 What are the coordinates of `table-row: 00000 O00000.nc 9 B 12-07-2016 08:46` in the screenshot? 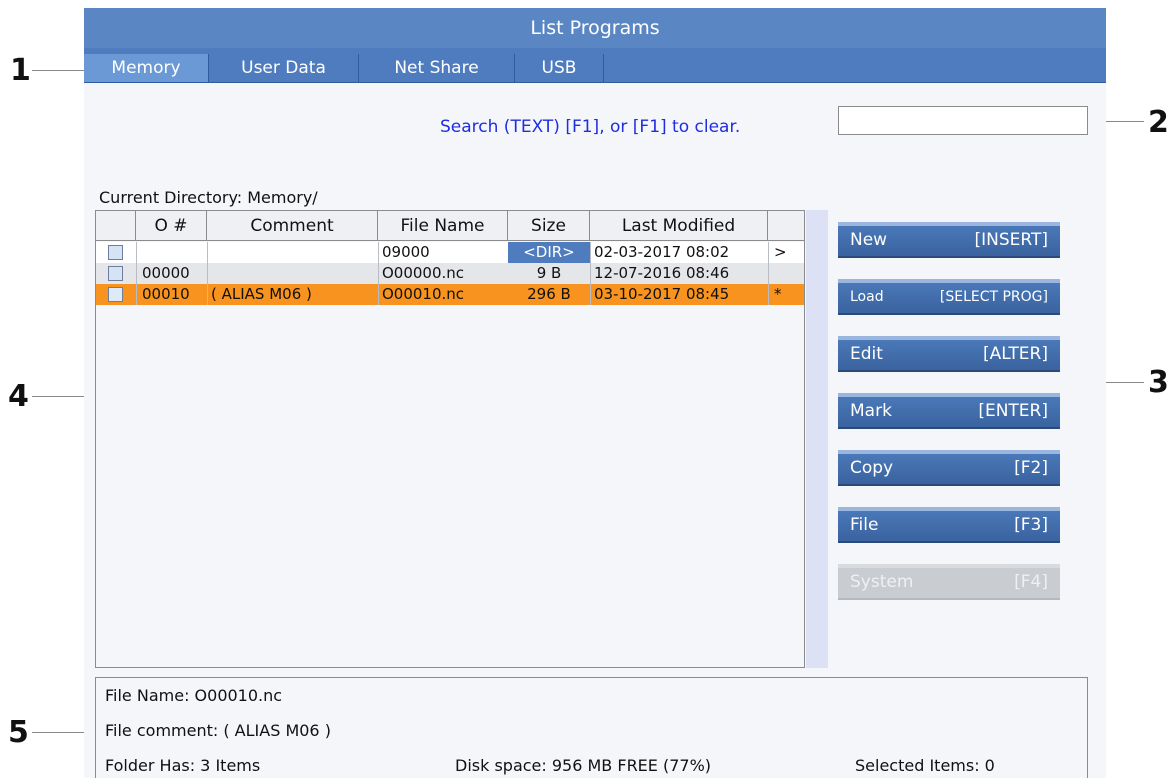 It's located at (450, 273).